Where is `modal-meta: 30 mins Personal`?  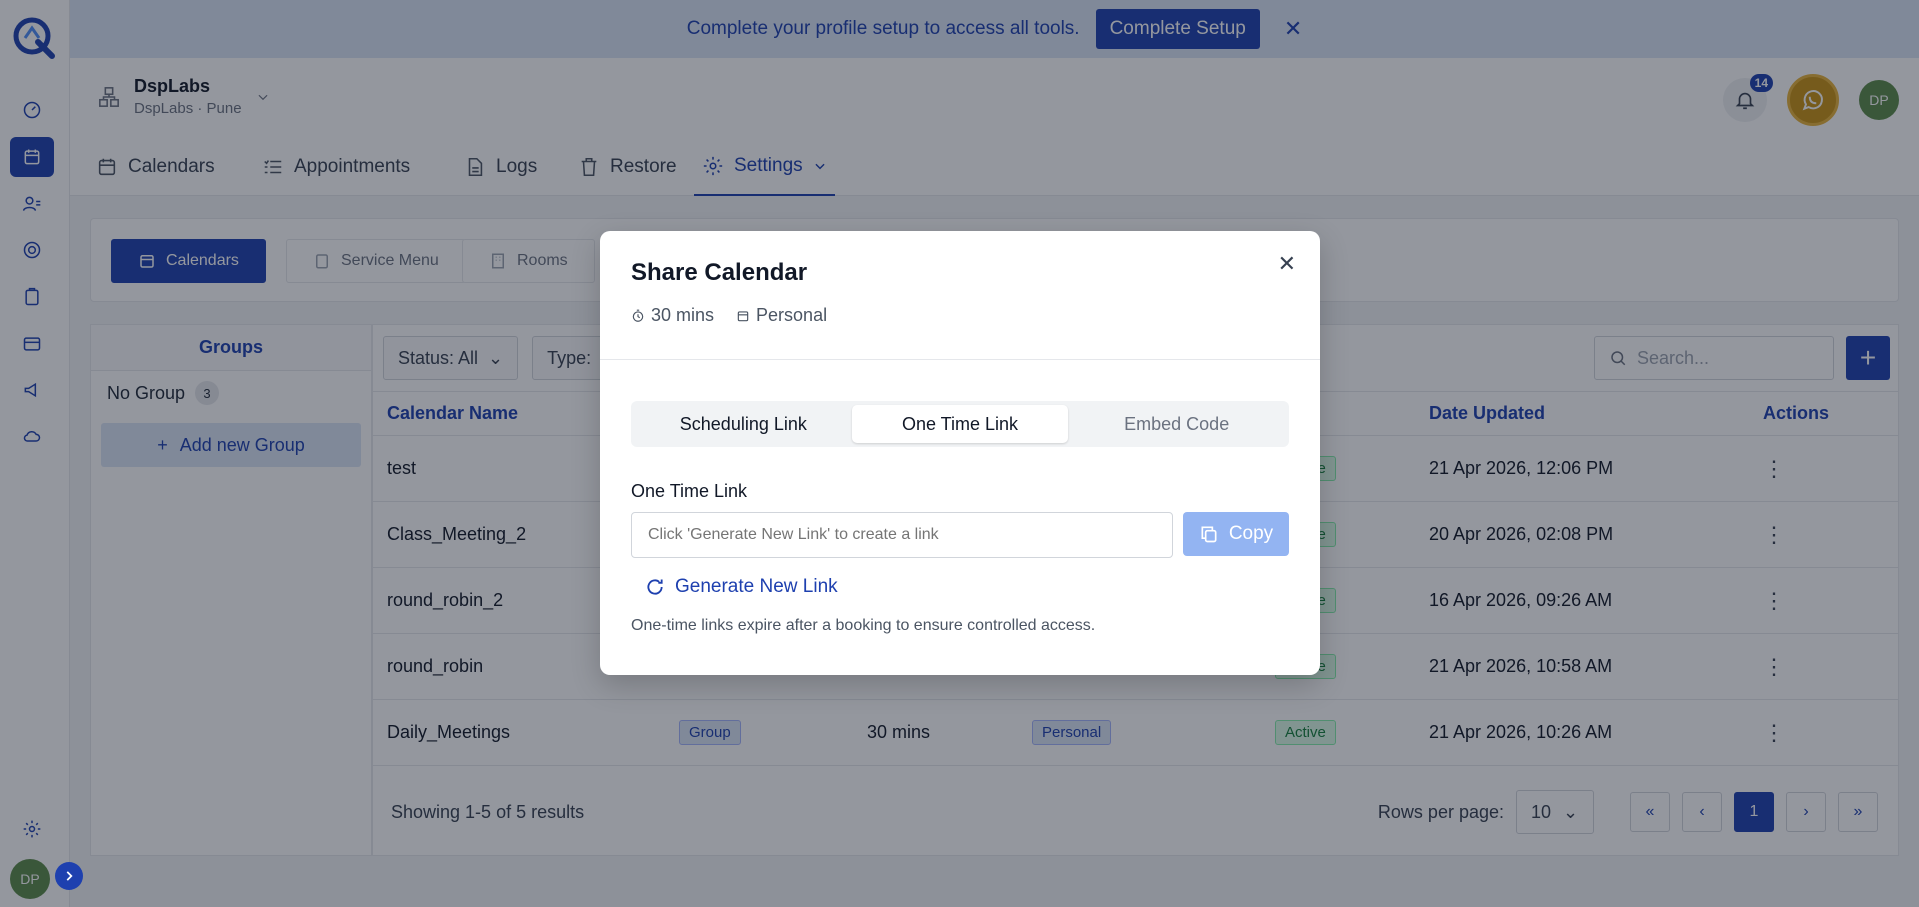
modal-meta: 30 mins Personal is located at coordinates (729, 315).